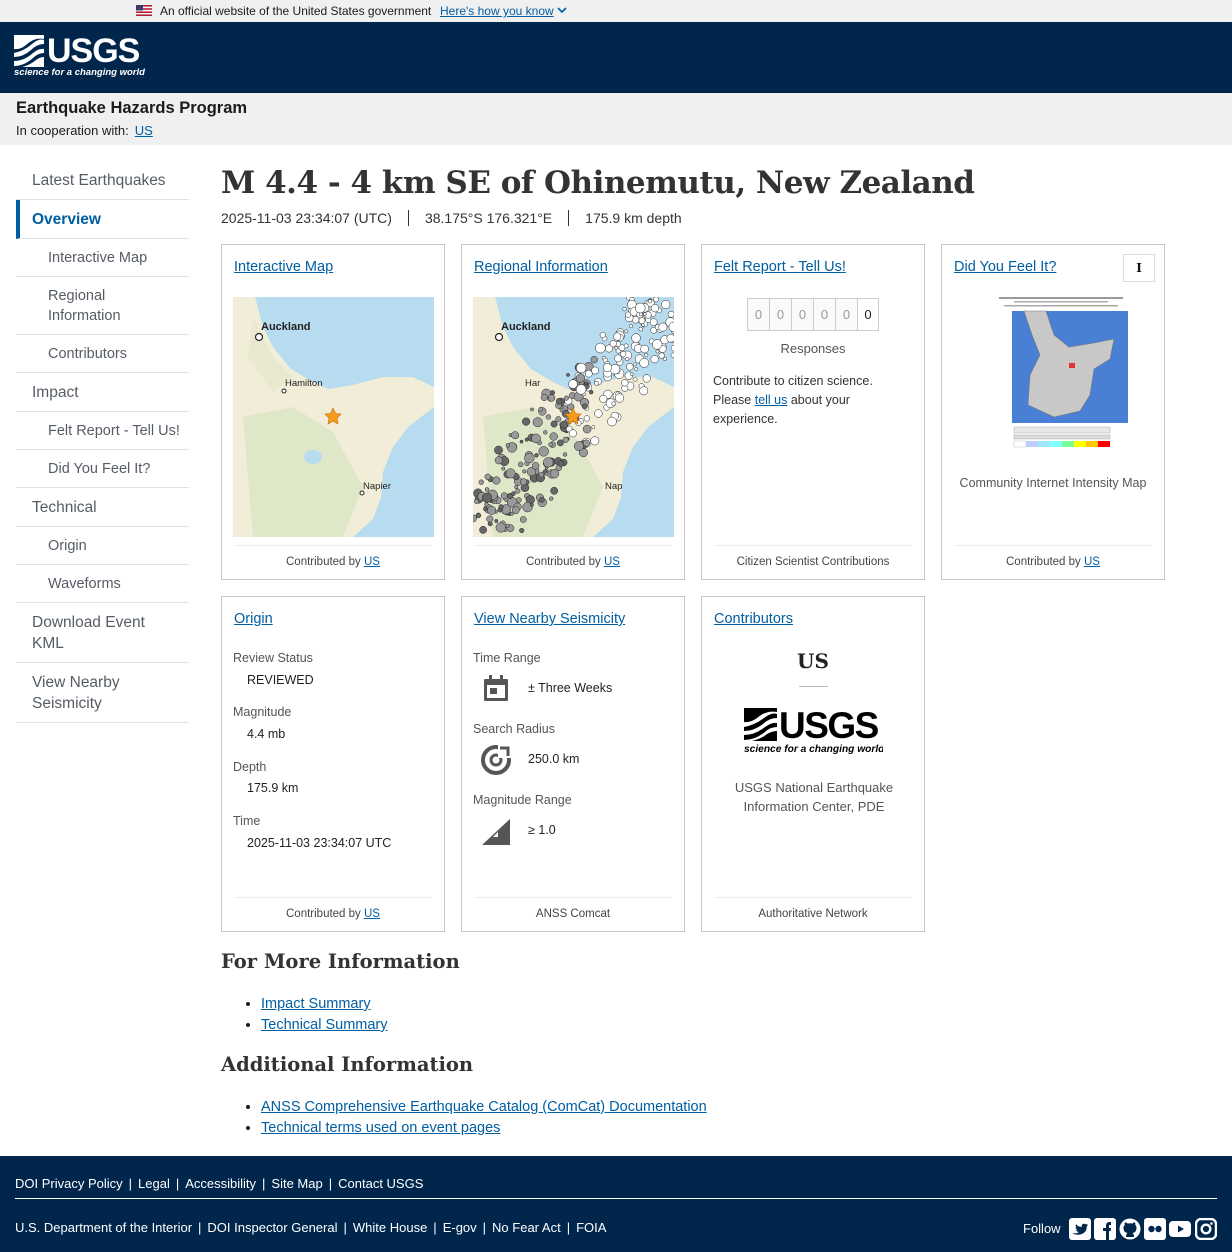 The height and width of the screenshot is (1252, 1232). I want to click on nav-regional-information: Regional Information, so click(102, 306).